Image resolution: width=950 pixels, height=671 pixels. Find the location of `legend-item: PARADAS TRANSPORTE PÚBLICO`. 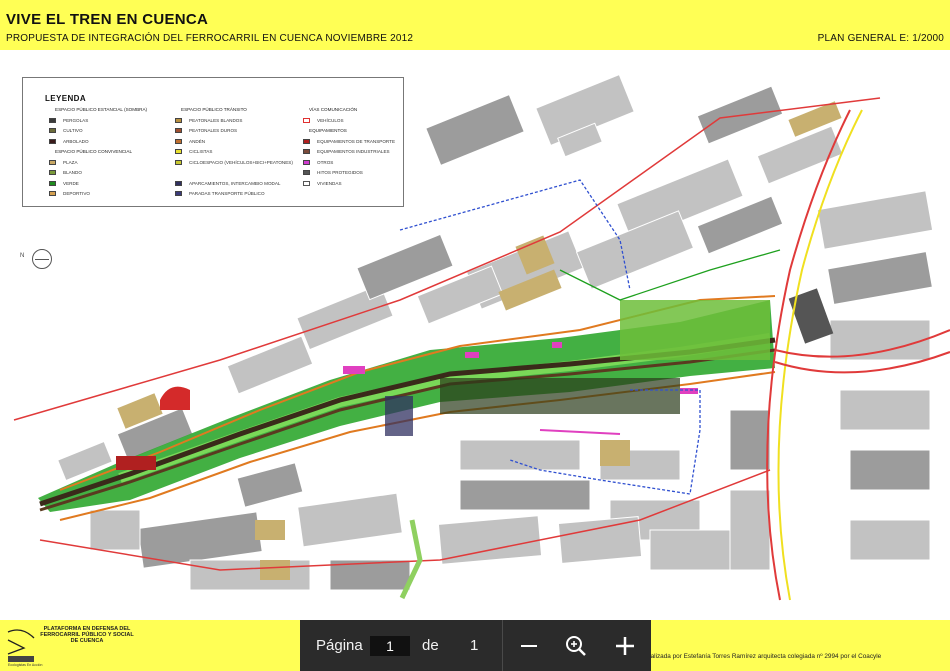

legend-item: PARADAS TRANSPORTE PÚBLICO is located at coordinates (232, 195).